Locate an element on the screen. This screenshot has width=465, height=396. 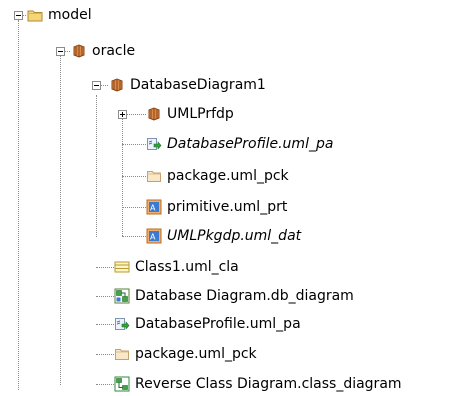
tree-node-label: Class1.uml_cla is located at coordinates (187, 267).